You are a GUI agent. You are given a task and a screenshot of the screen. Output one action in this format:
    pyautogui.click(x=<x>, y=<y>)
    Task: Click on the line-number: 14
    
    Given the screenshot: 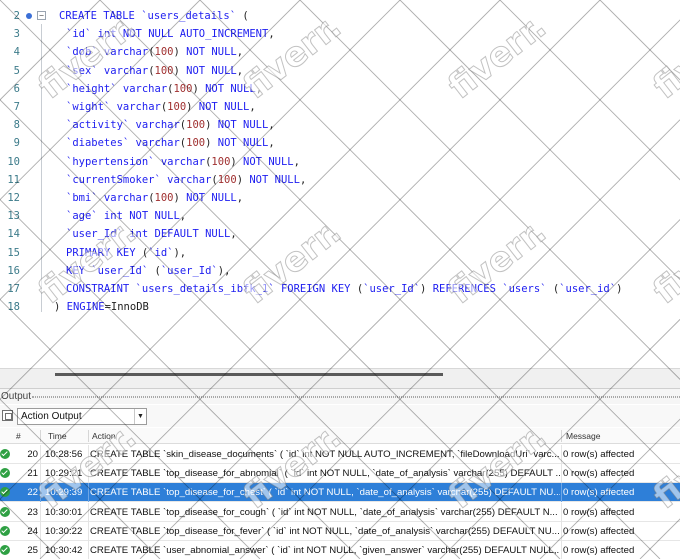 What is the action you would take?
    pyautogui.click(x=13, y=234)
    